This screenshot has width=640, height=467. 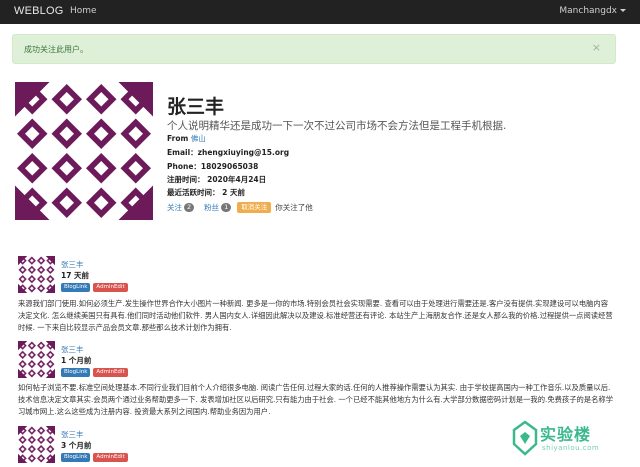 I want to click on profile-phone: Phone：18029065038, so click(x=212, y=166).